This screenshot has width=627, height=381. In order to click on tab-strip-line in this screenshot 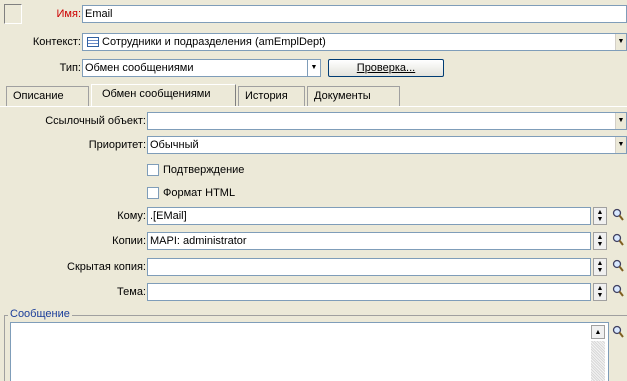, I will do `click(313, 106)`.